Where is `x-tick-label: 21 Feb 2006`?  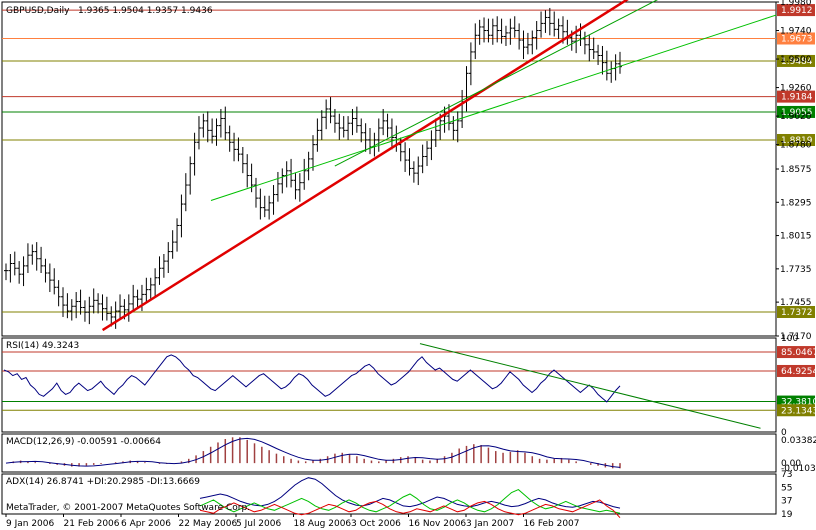
x-tick-label: 21 Feb 2006 is located at coordinates (92, 524).